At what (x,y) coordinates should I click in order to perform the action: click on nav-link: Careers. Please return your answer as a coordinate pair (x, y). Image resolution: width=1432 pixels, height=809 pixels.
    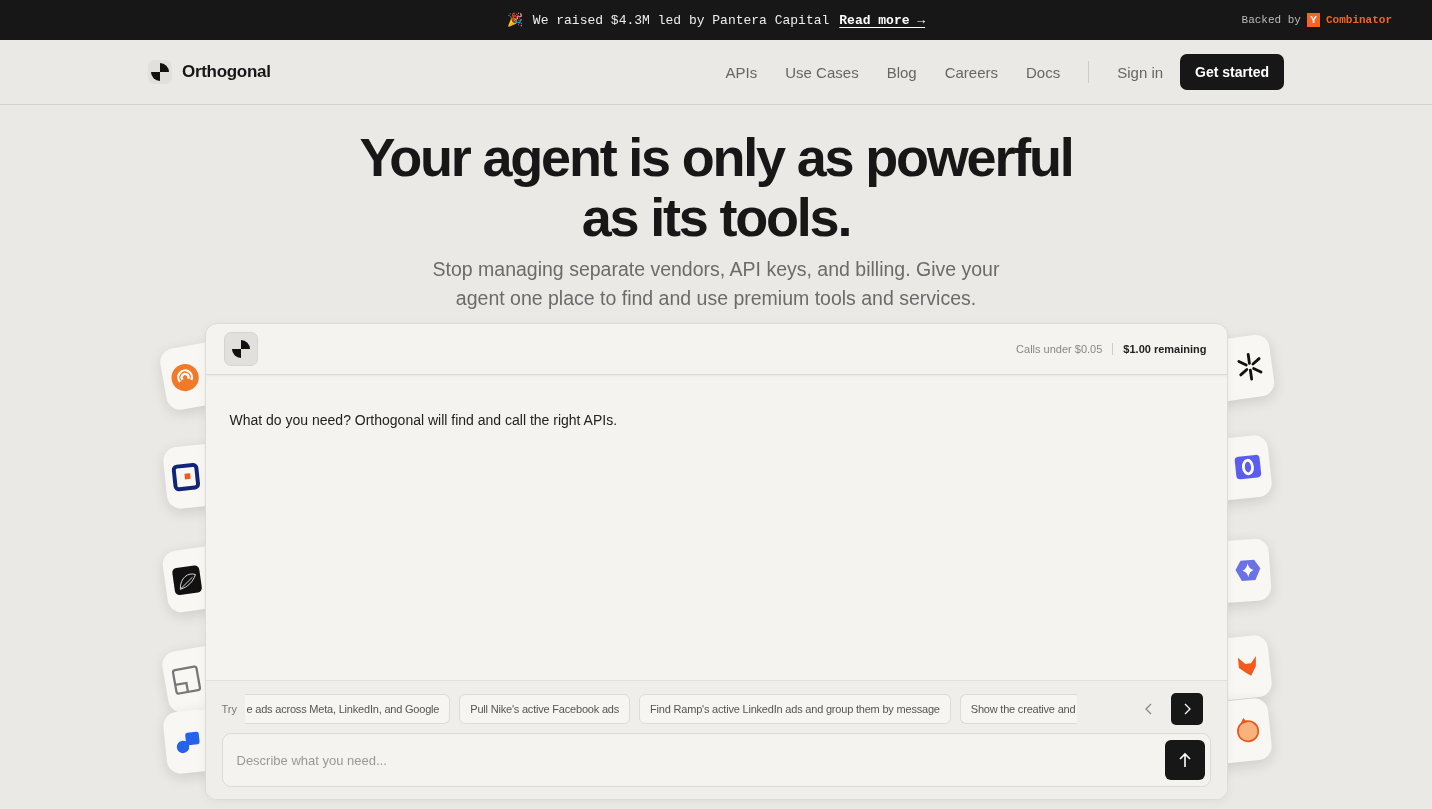
    Looking at the image, I should click on (971, 72).